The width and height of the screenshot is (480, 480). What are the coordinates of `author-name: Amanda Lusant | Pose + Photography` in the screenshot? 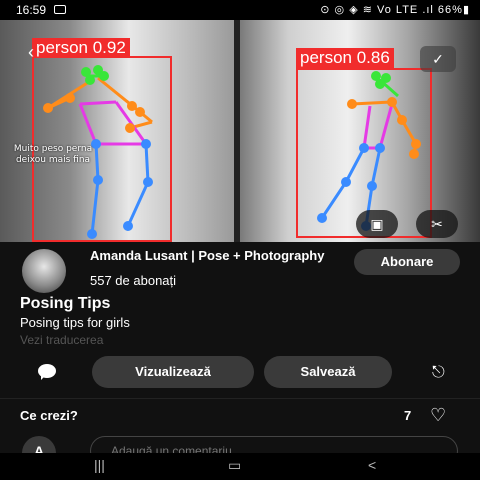 It's located at (210, 255).